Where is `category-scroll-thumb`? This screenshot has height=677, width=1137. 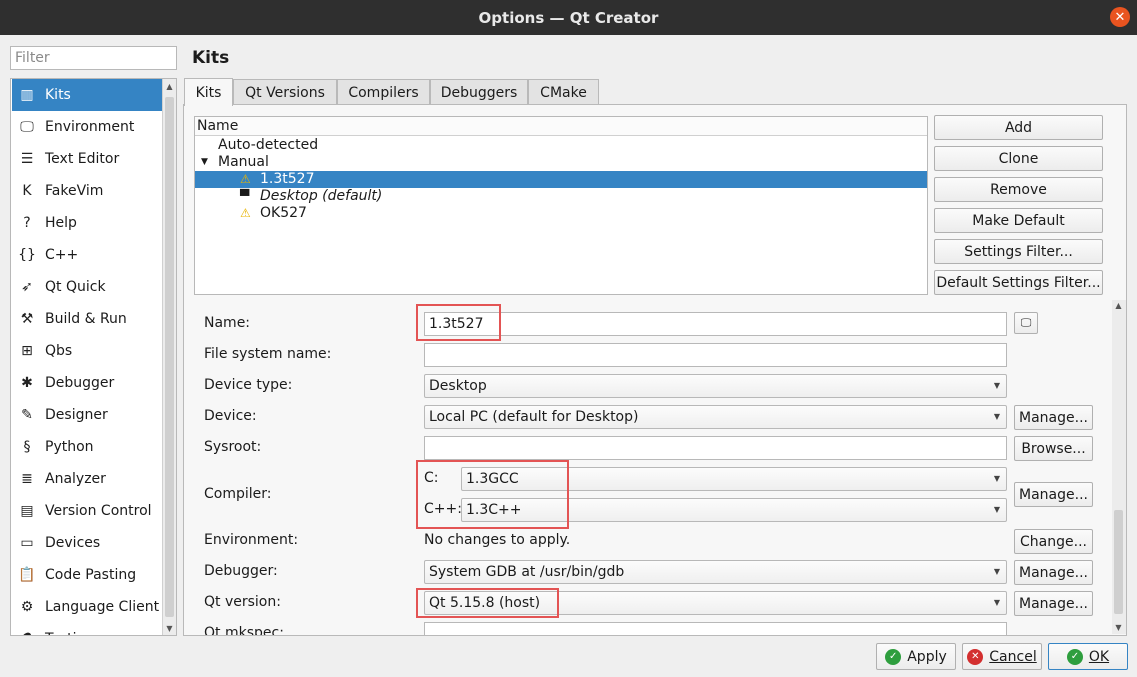
category-scroll-thumb is located at coordinates (169, 357).